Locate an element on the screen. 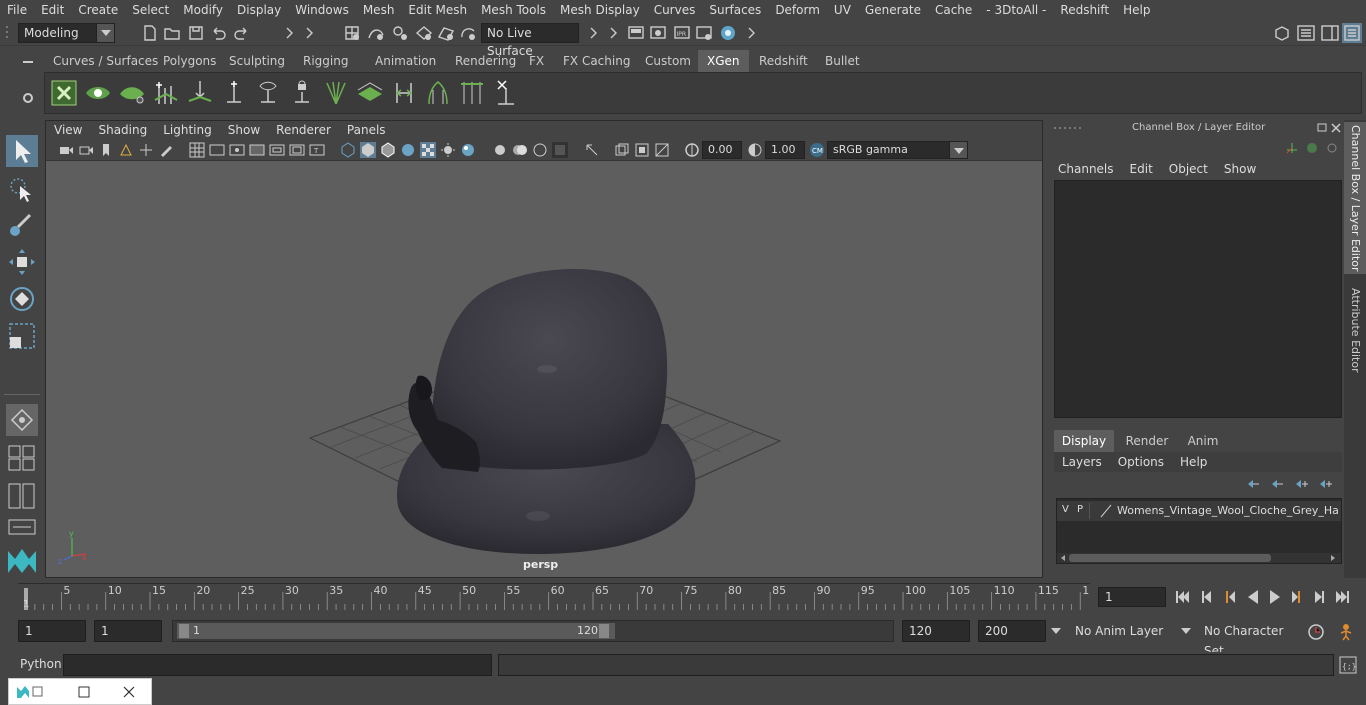 Image resolution: width=1366 pixels, height=705 pixels. tab-custom: Custom is located at coordinates (668, 61).